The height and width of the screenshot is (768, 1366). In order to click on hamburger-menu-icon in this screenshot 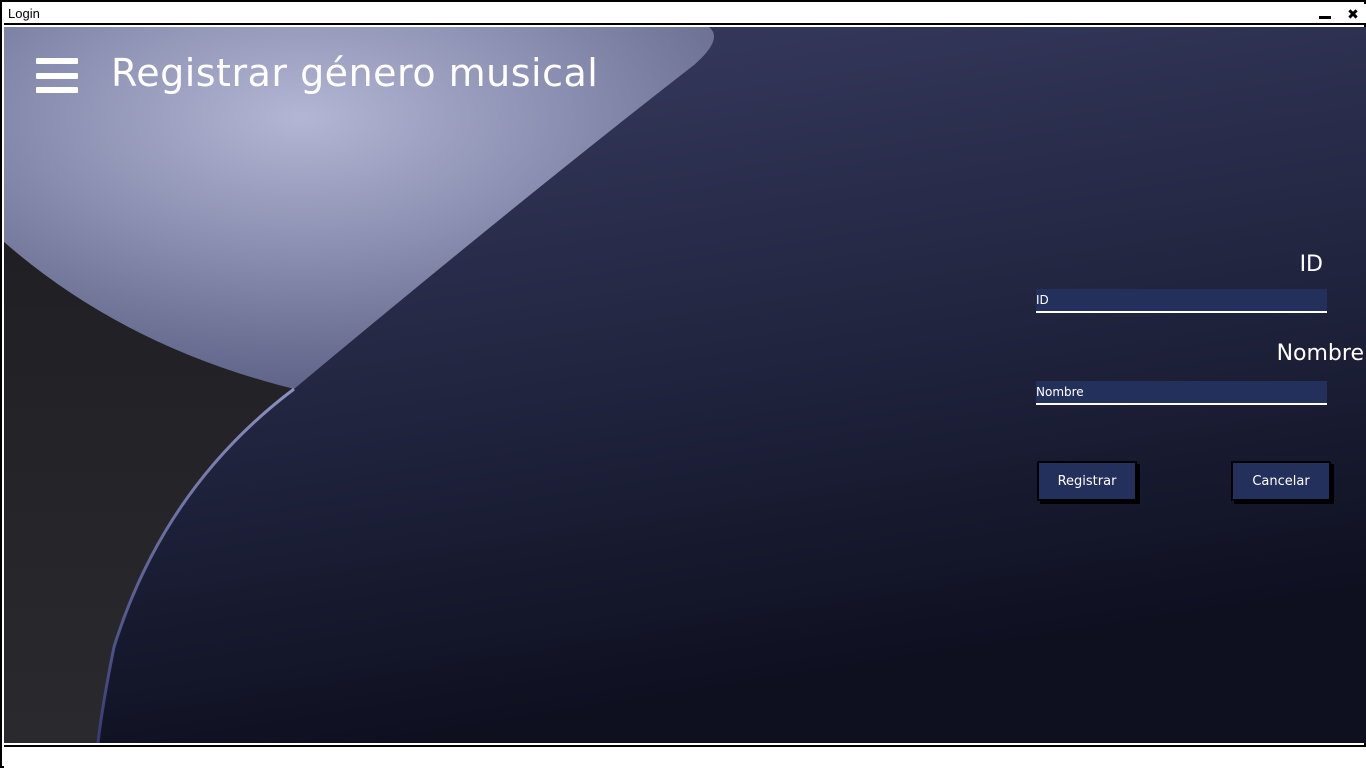, I will do `click(57, 61)`.